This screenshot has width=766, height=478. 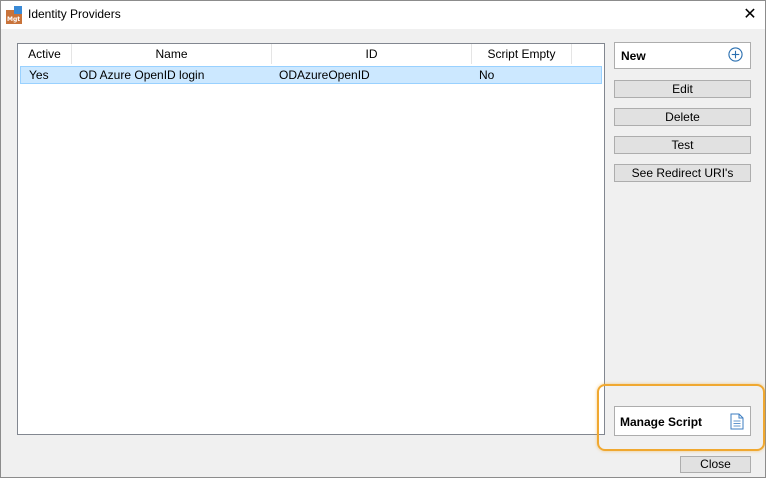 I want to click on new-button: New, so click(x=682, y=55).